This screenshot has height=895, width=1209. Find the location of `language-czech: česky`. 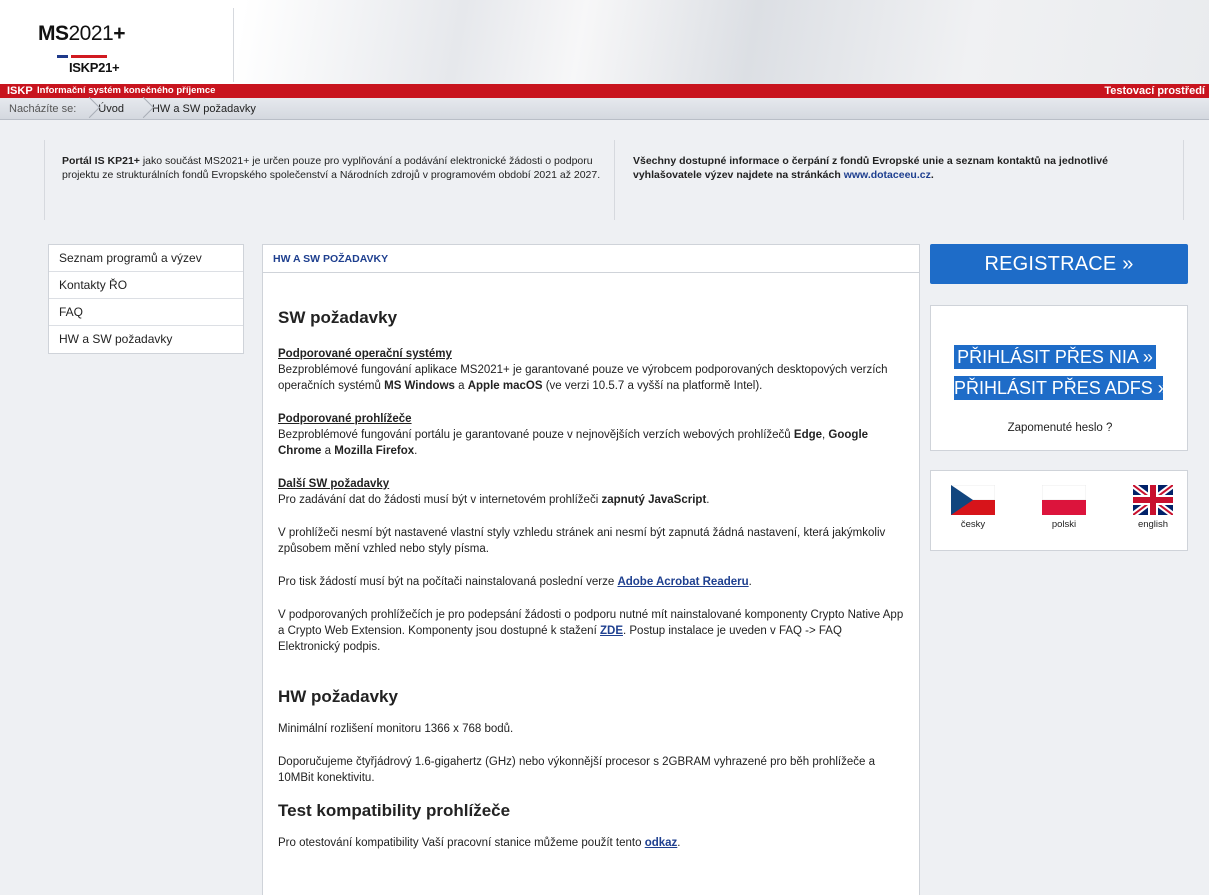

language-czech: česky is located at coordinates (973, 507).